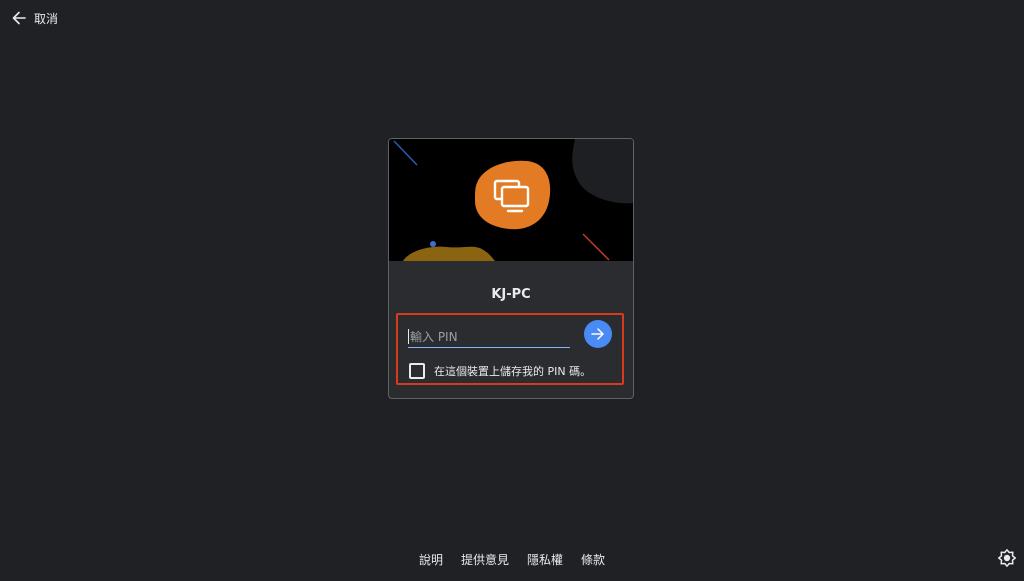 The height and width of the screenshot is (581, 1024). I want to click on pin-input, so click(489, 337).